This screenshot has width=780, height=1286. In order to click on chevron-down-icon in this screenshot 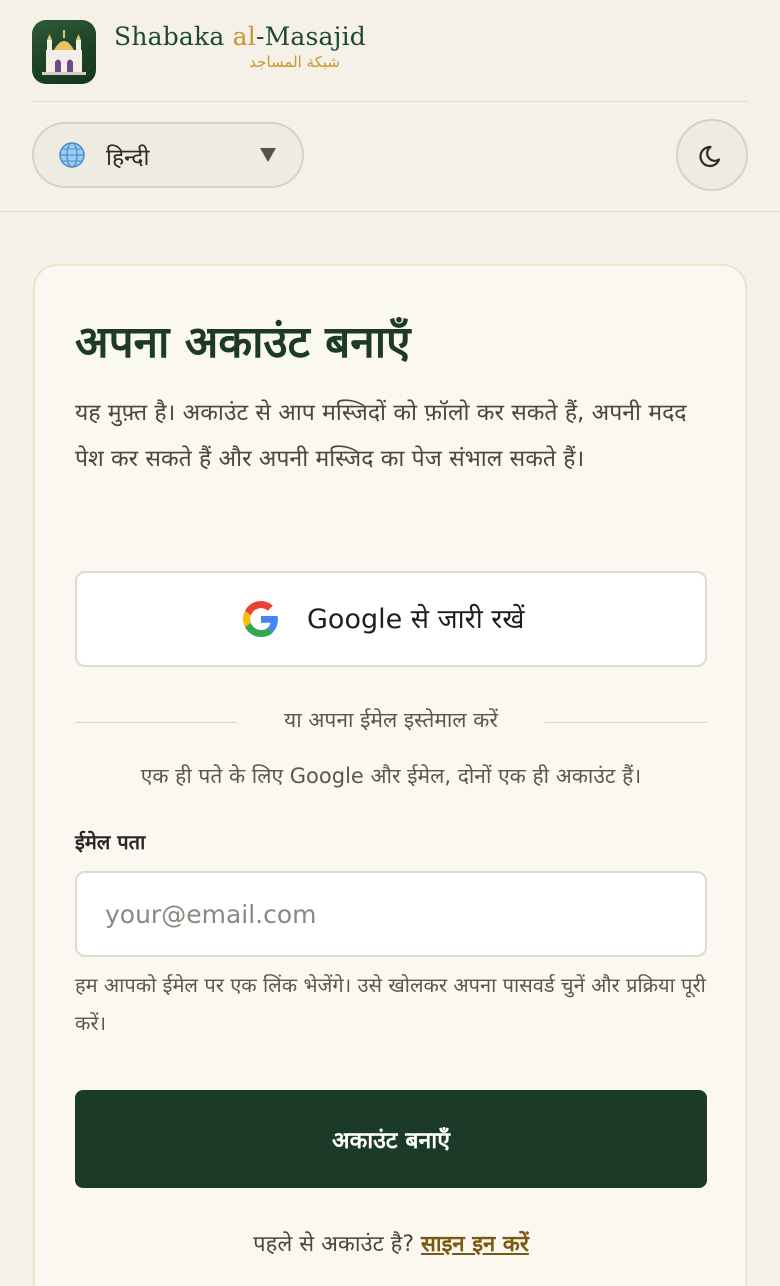, I will do `click(268, 155)`.